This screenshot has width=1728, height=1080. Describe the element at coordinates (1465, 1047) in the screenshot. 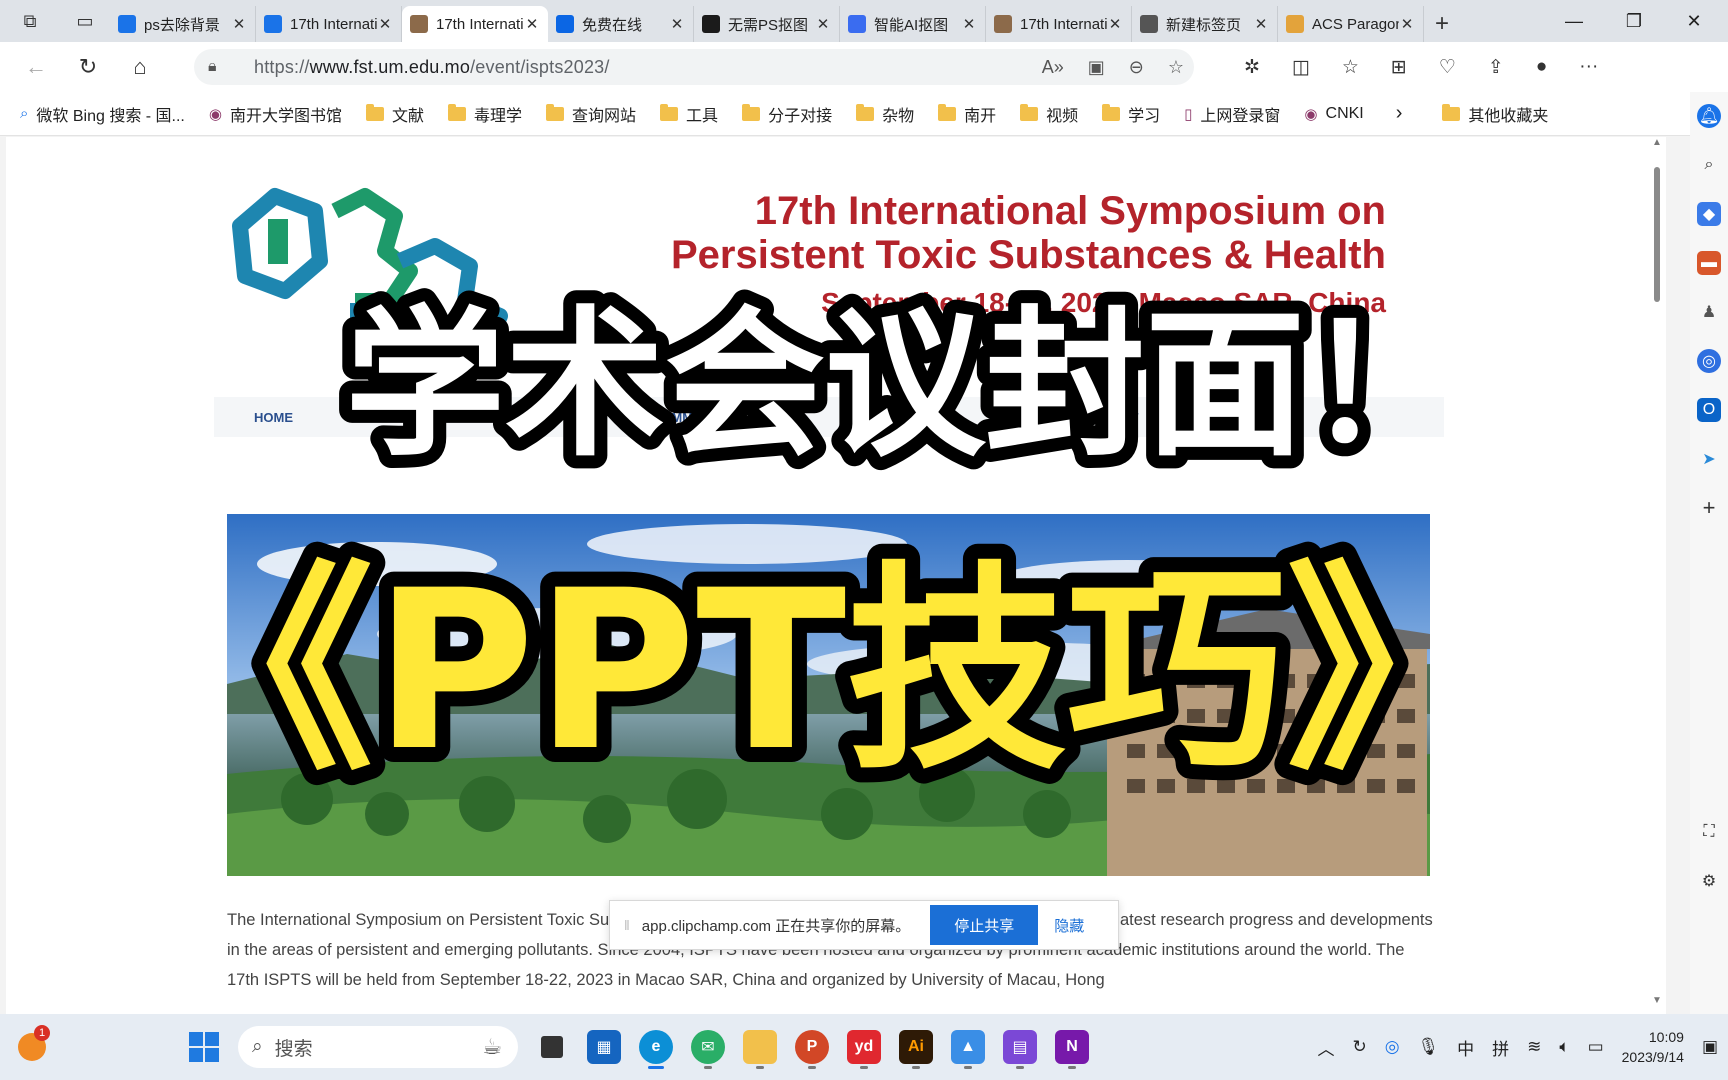

I see `ime-language: 中` at that location.